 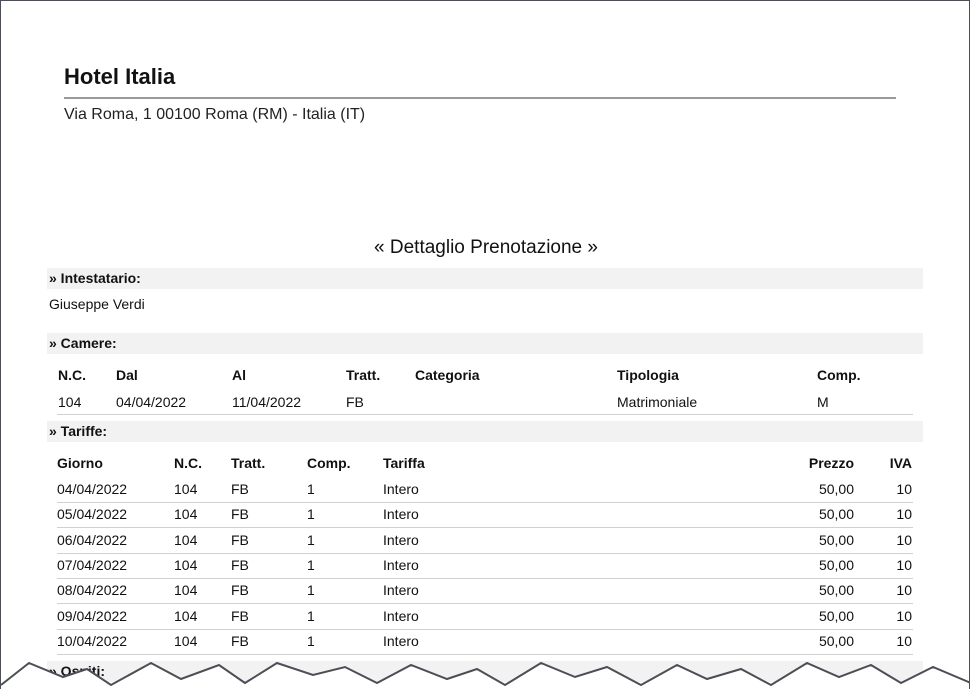 What do you see at coordinates (485, 278) in the screenshot?
I see `section-intestatario-heading: » Intestatario:` at bounding box center [485, 278].